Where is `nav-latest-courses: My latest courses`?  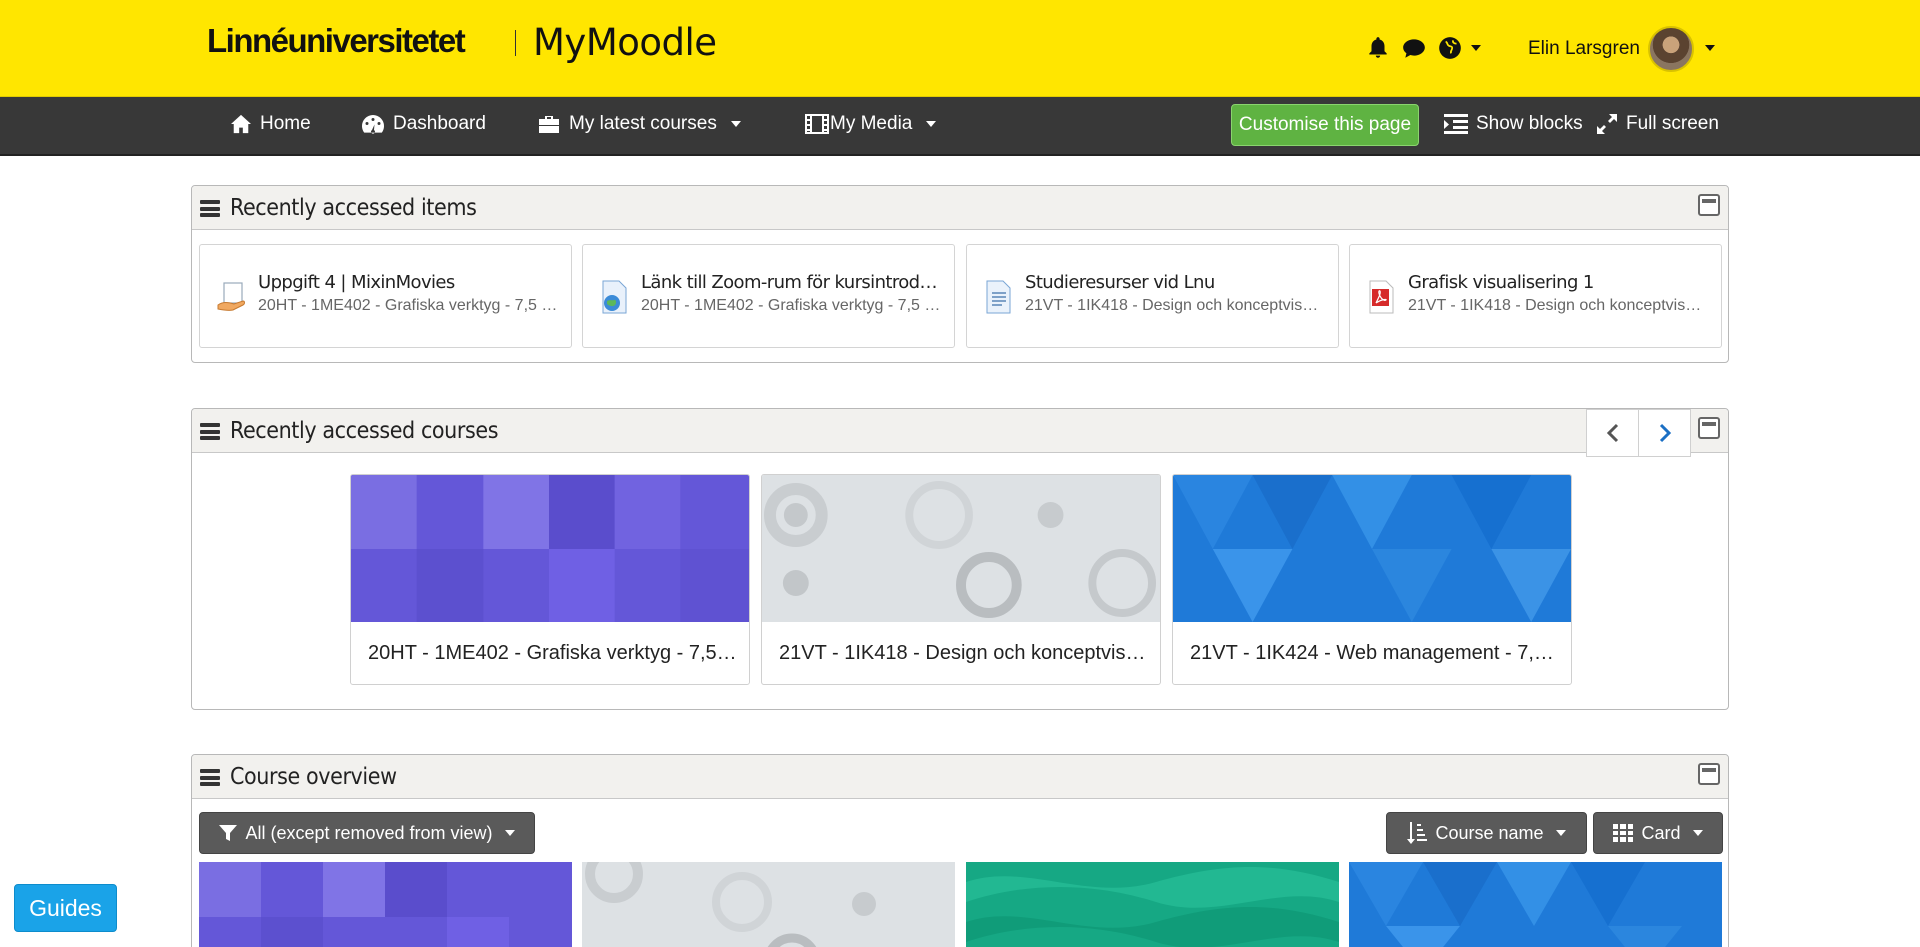 nav-latest-courses: My latest courses is located at coordinates (639, 124).